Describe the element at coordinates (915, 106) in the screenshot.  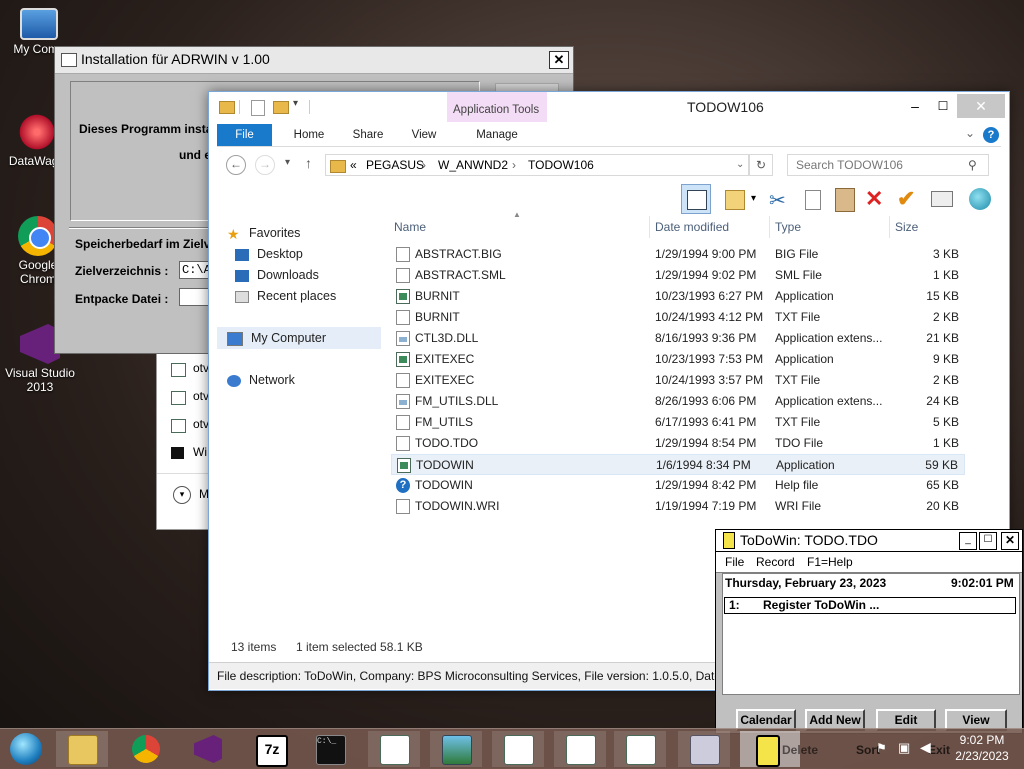
I see `minimize-button: –` at that location.